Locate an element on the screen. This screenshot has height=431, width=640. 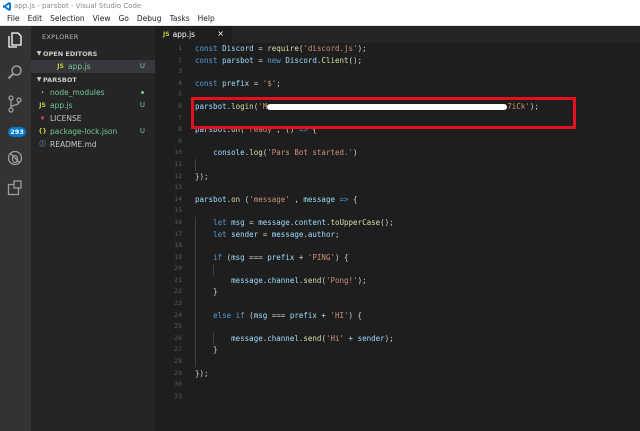
open-editors-header: ▼ OPEN EDITORS is located at coordinates (93, 54).